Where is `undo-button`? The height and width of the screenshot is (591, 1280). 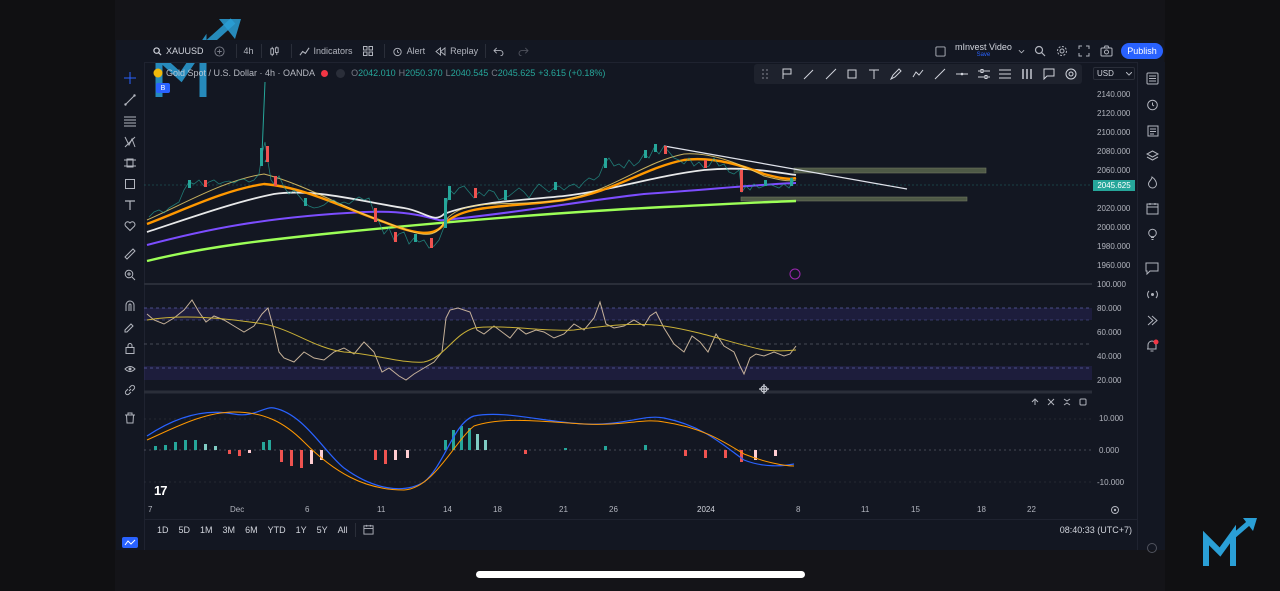
undo-button is located at coordinates (500, 51).